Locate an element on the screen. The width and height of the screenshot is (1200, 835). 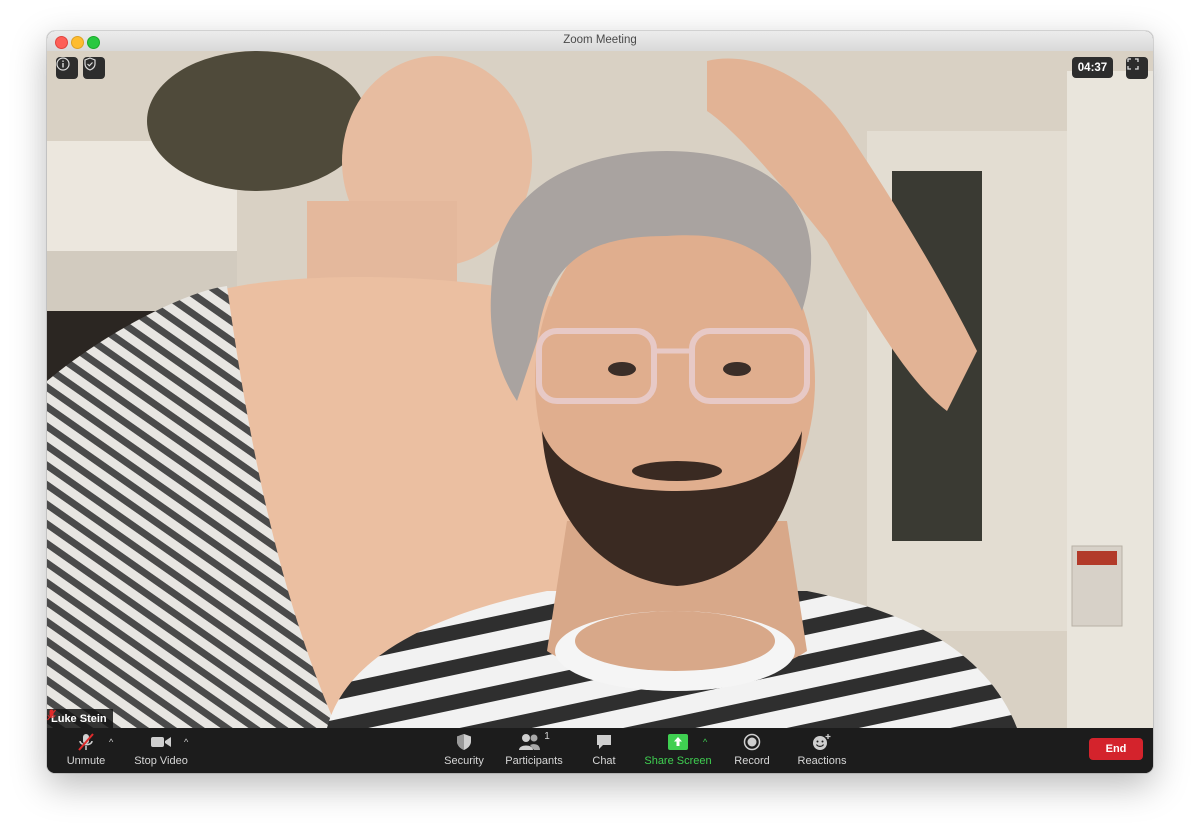
meeting-info-button is located at coordinates (67, 68).